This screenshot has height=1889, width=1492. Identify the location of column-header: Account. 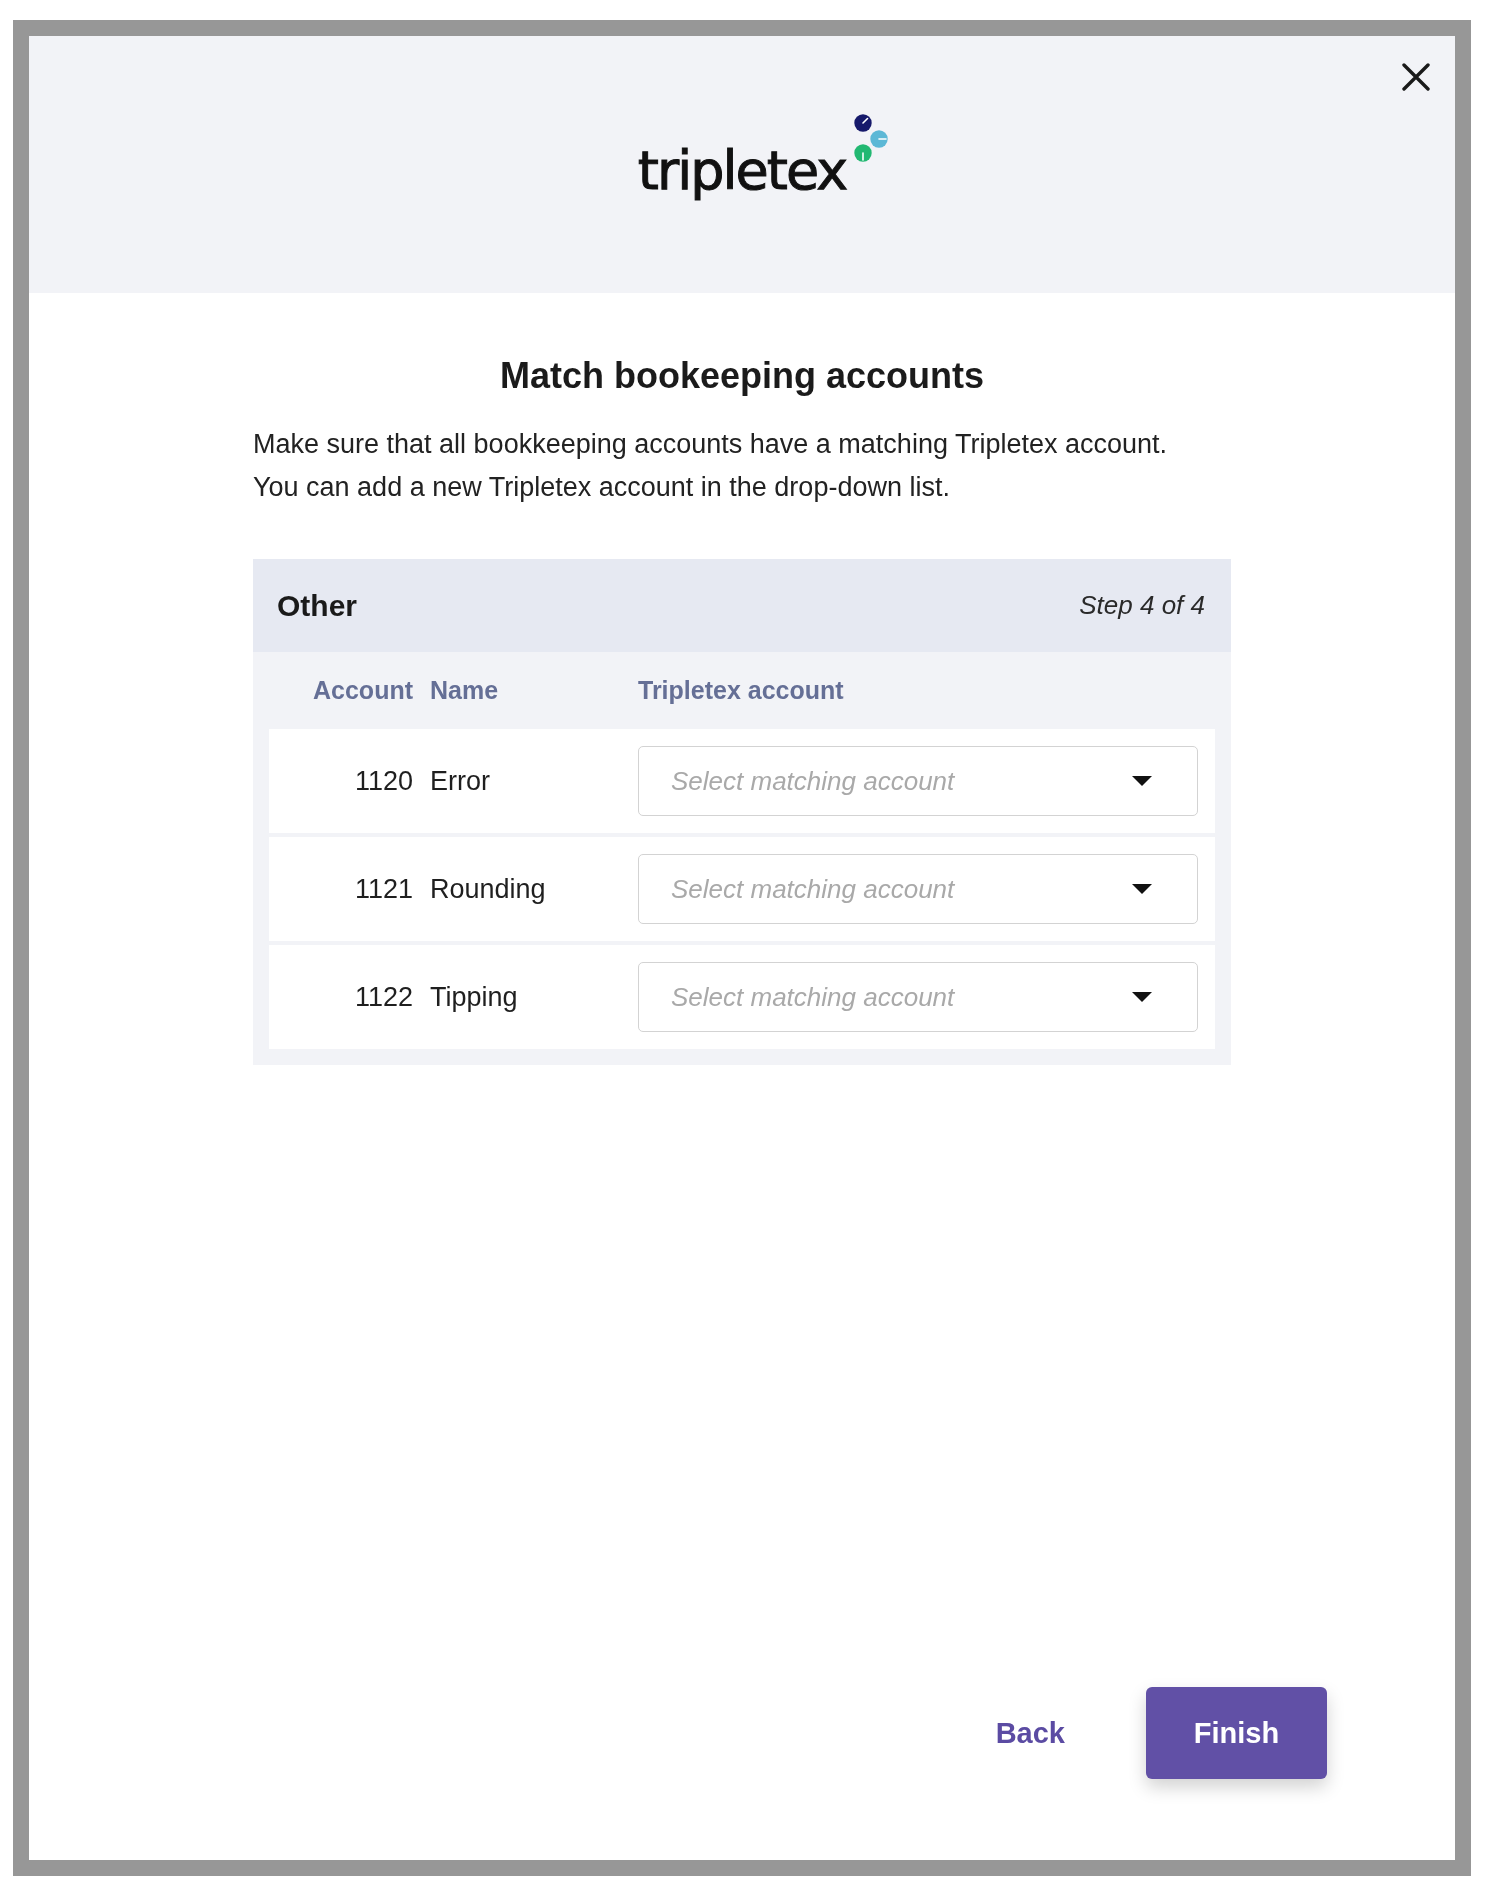
(363, 690).